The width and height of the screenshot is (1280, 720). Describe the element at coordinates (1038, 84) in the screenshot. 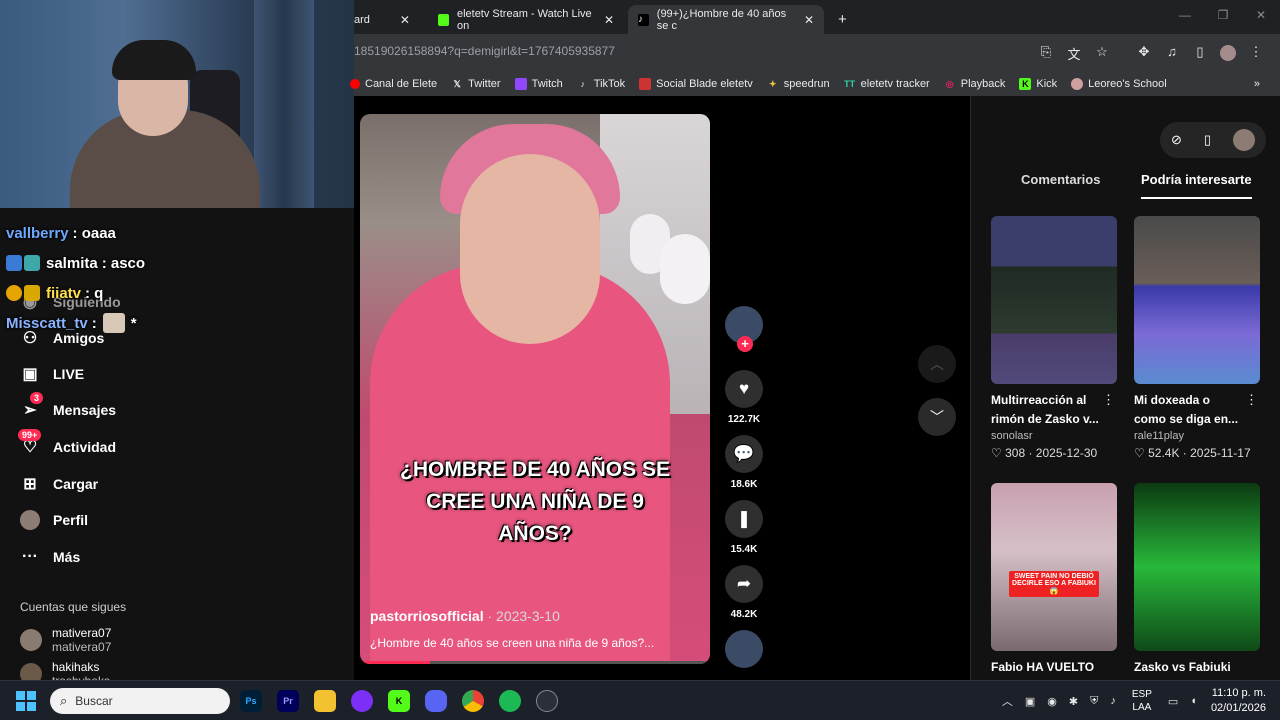

I see `bookmark-kick: K Kick` at that location.